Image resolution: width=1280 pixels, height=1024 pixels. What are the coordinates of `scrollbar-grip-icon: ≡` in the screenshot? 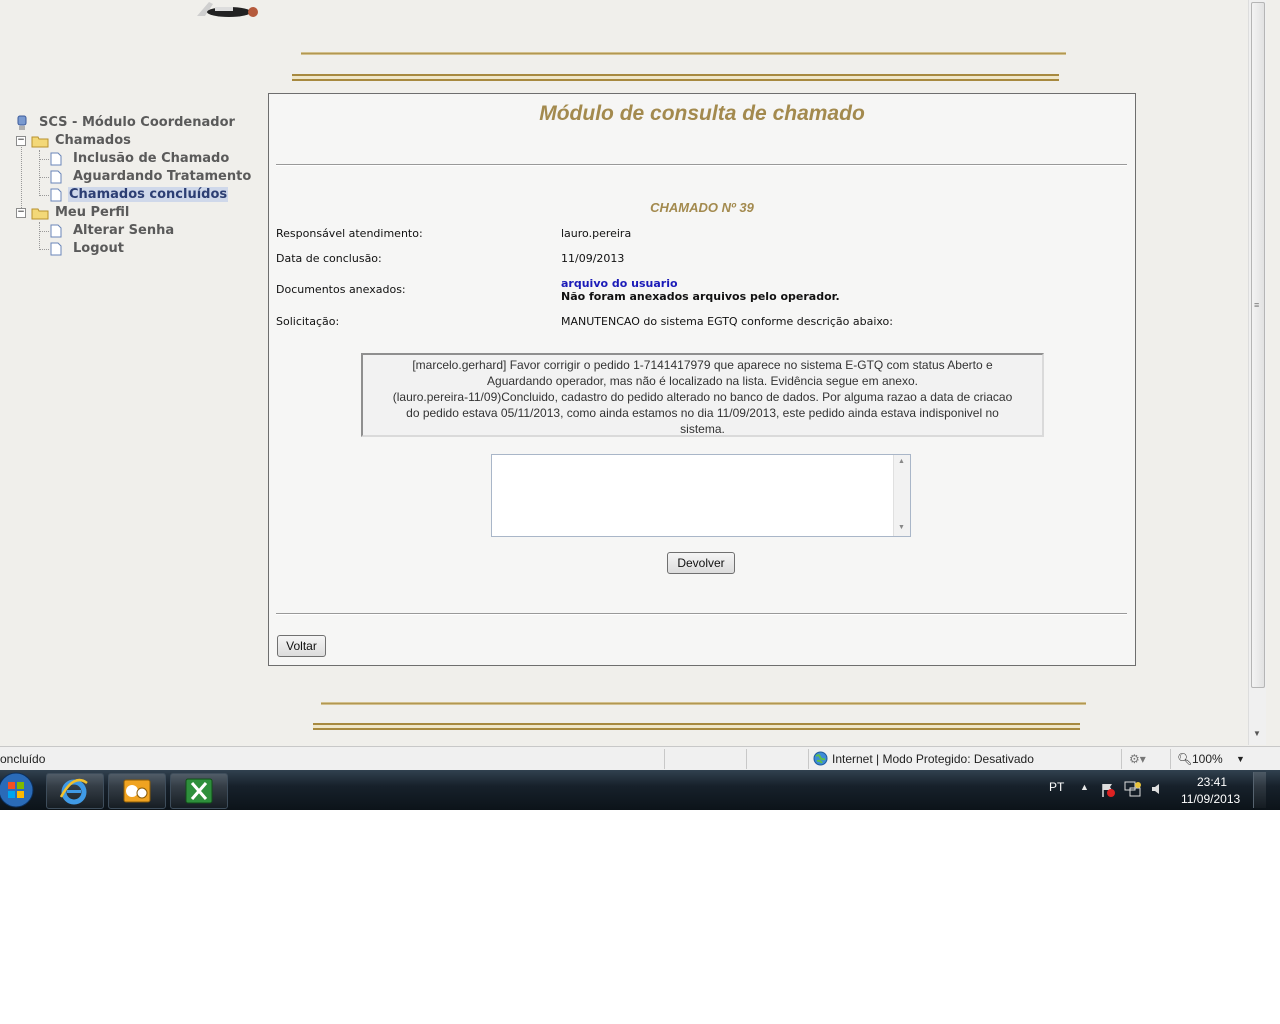 It's located at (1257, 305).